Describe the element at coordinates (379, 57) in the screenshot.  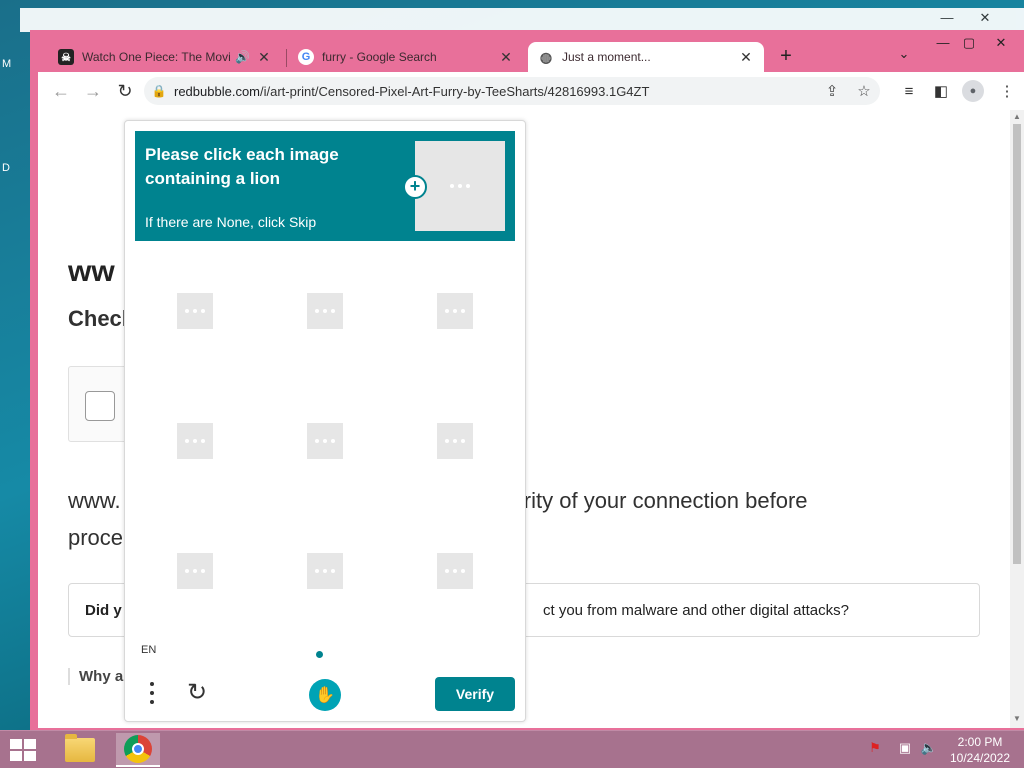
I see `tab-title: furry - Google Search` at that location.